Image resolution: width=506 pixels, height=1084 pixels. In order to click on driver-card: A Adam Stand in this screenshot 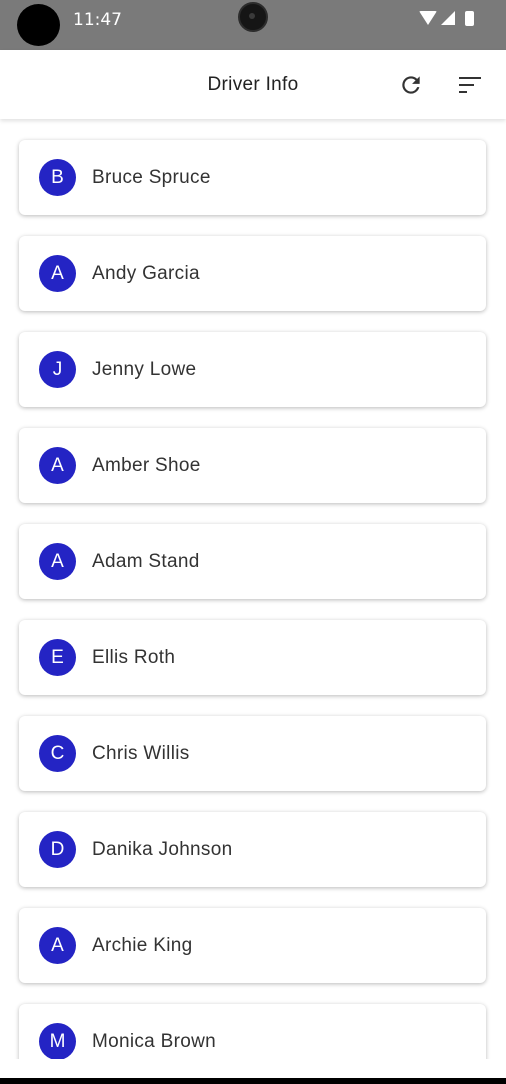, I will do `click(252, 561)`.